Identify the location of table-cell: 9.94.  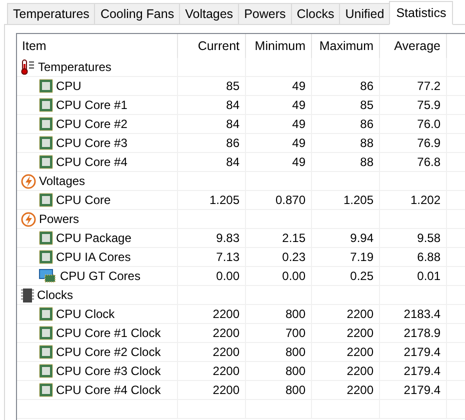
(345, 238).